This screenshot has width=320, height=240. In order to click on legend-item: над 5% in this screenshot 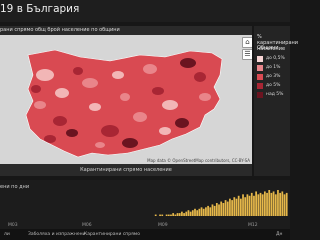, I will do `click(274, 95)`.